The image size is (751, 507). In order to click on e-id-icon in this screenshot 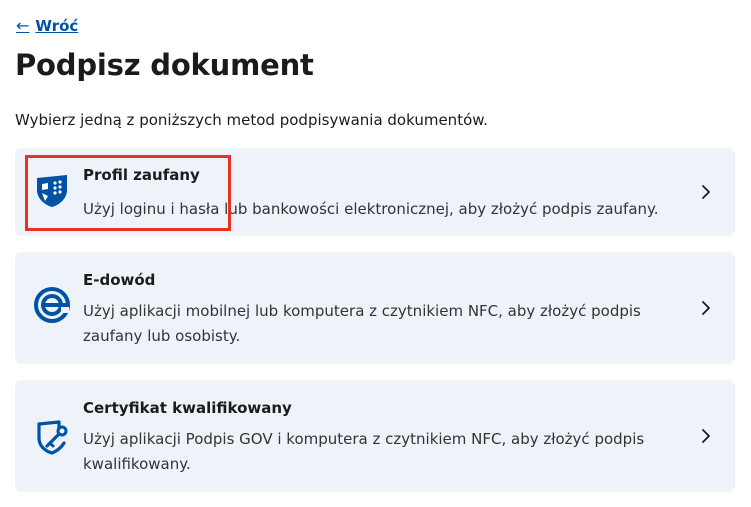, I will do `click(52, 305)`.